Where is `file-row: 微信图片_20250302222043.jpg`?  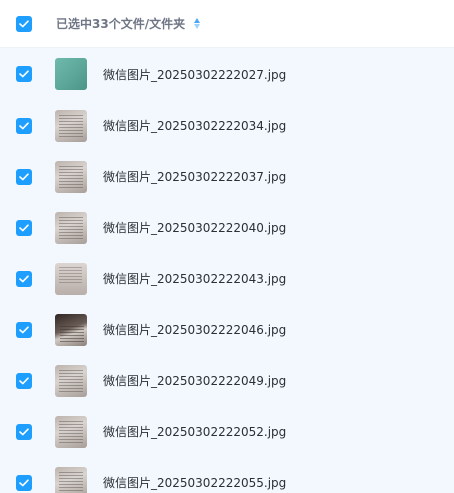 file-row: 微信图片_20250302222043.jpg is located at coordinates (227, 278).